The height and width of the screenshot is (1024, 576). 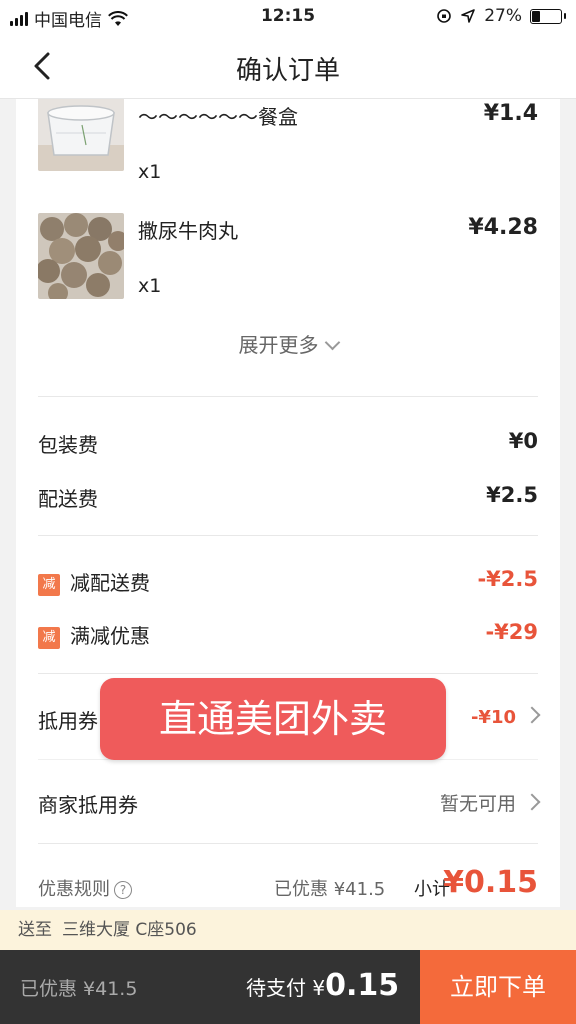 I want to click on item-price: ¥1.4, so click(x=510, y=113).